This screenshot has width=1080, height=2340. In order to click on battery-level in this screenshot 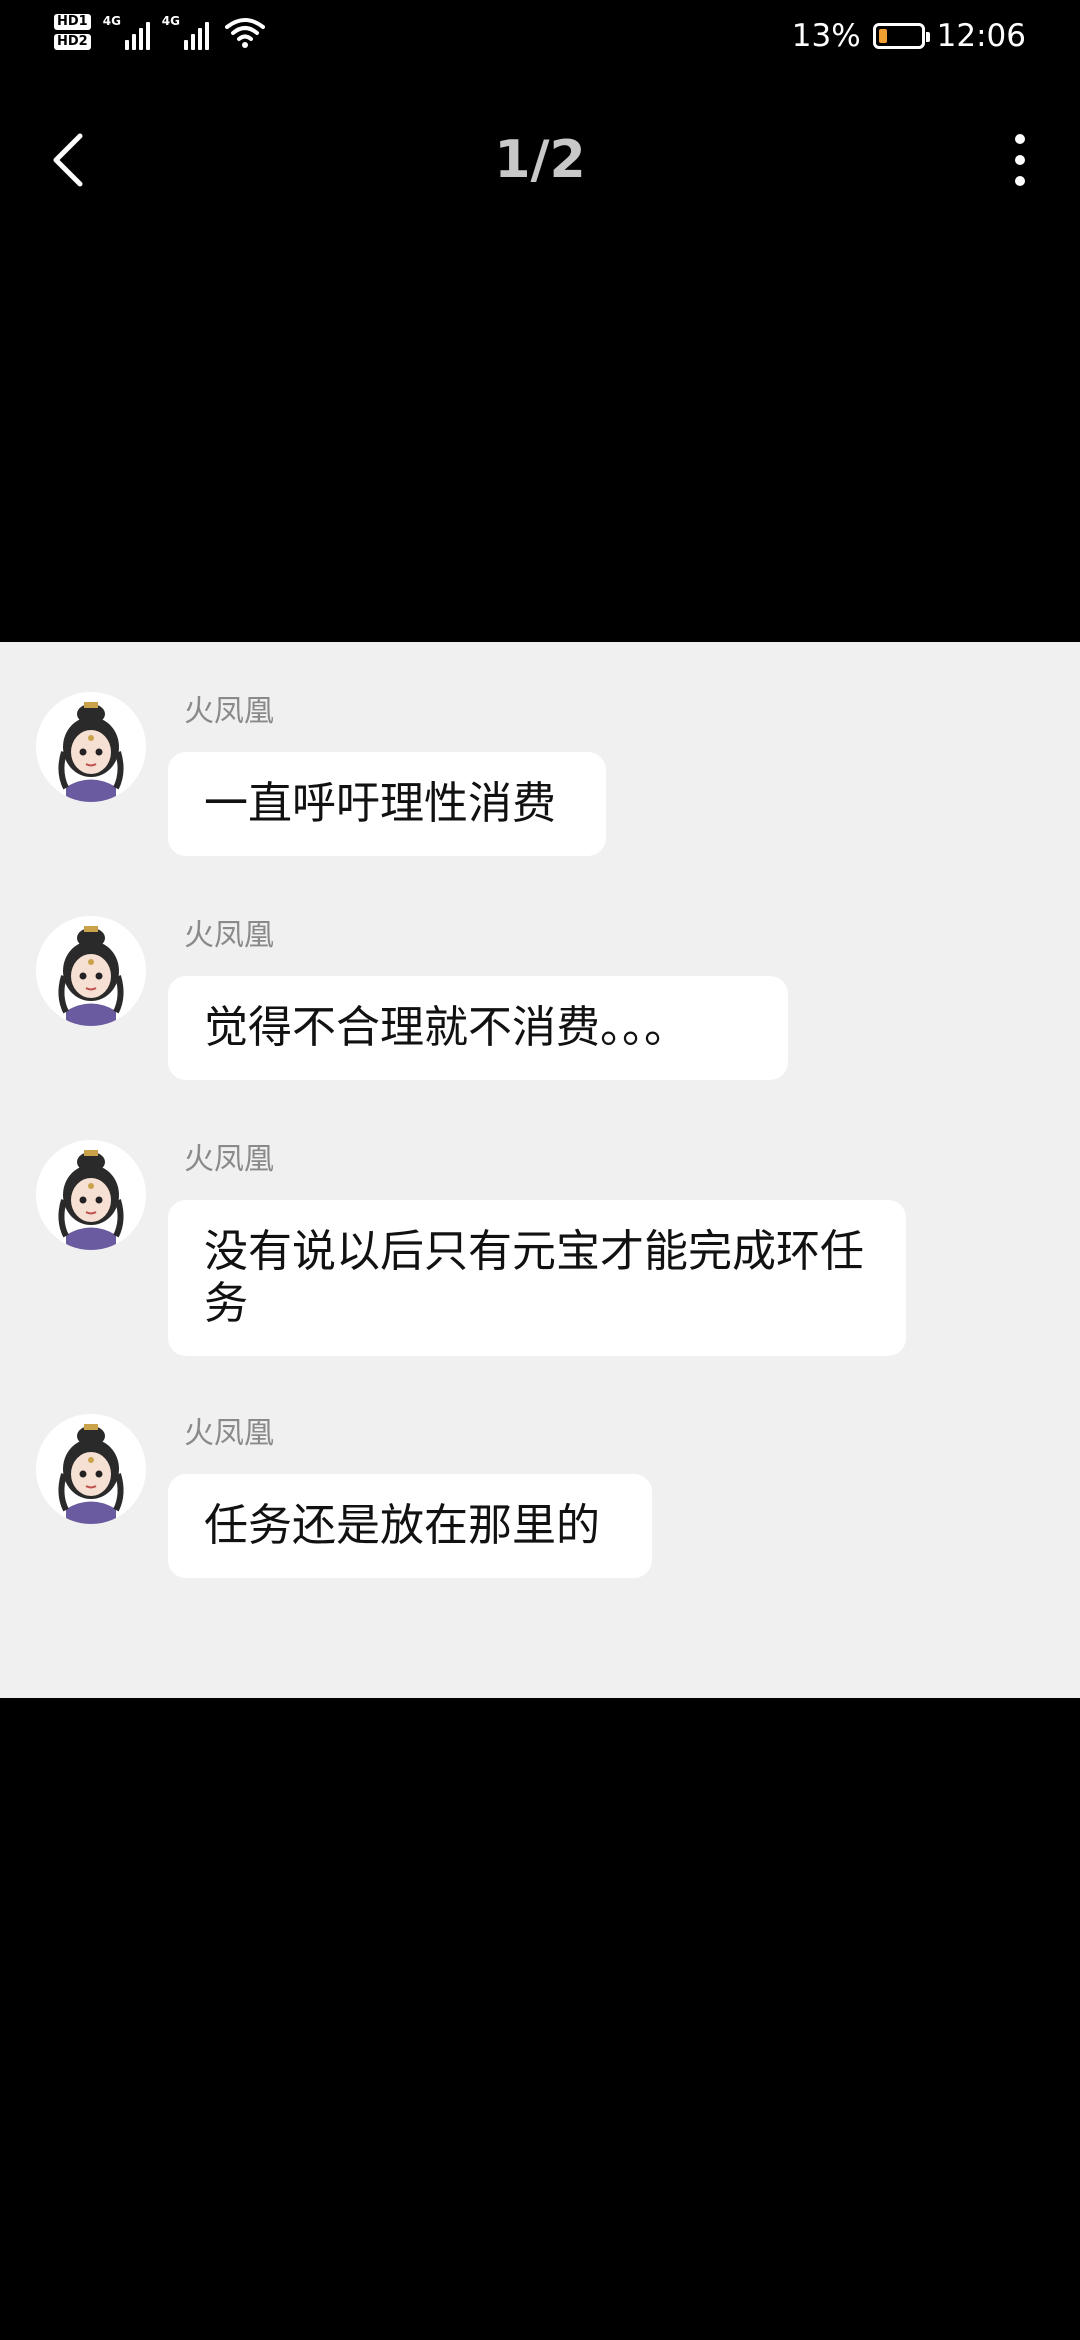, I will do `click(882, 36)`.